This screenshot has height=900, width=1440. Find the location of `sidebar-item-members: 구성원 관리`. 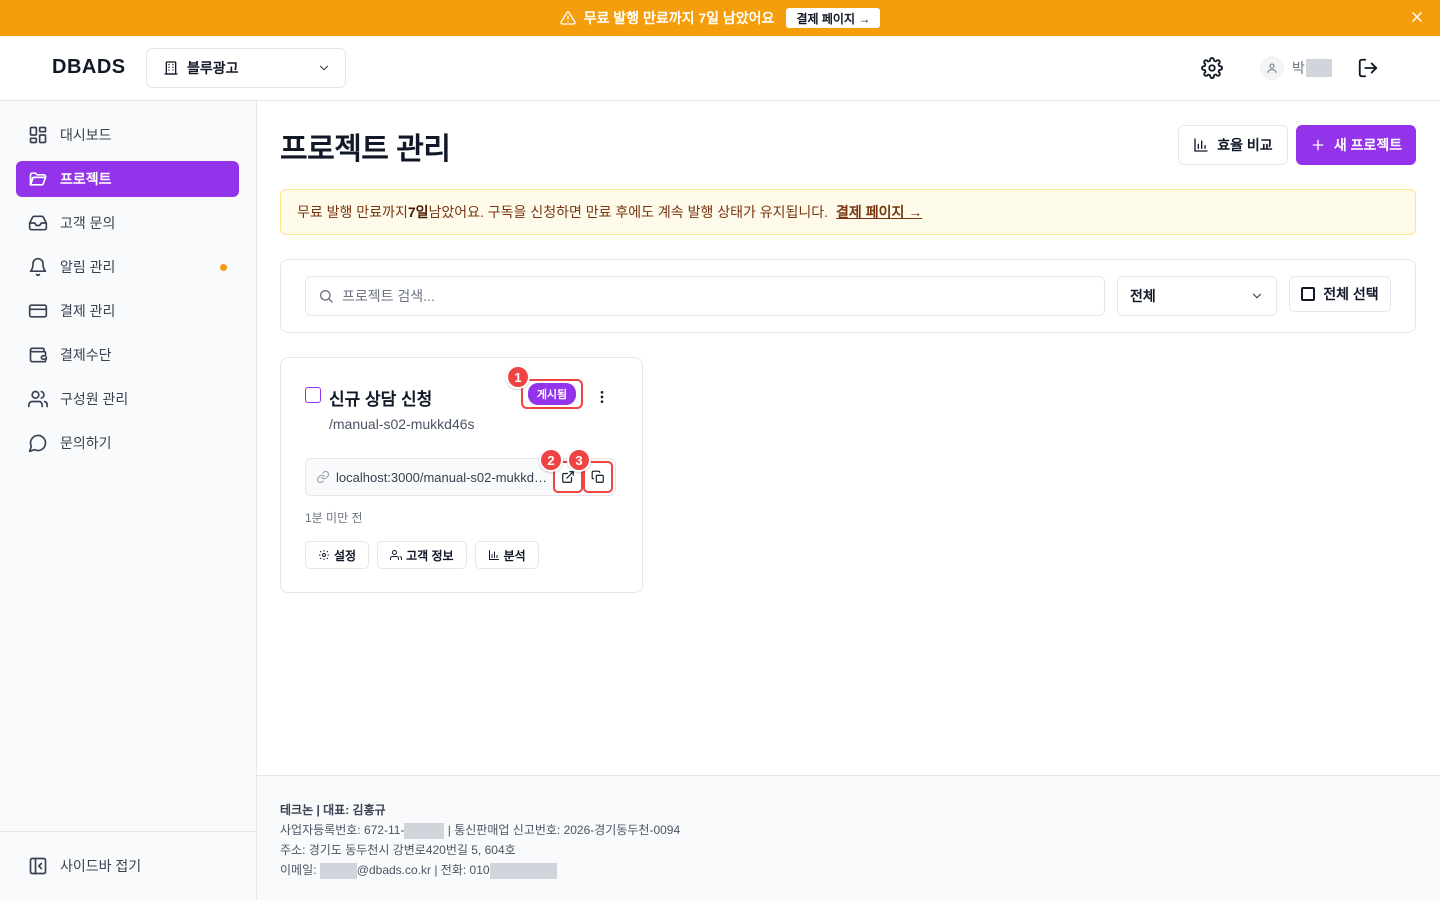

sidebar-item-members: 구성원 관리 is located at coordinates (127, 399).